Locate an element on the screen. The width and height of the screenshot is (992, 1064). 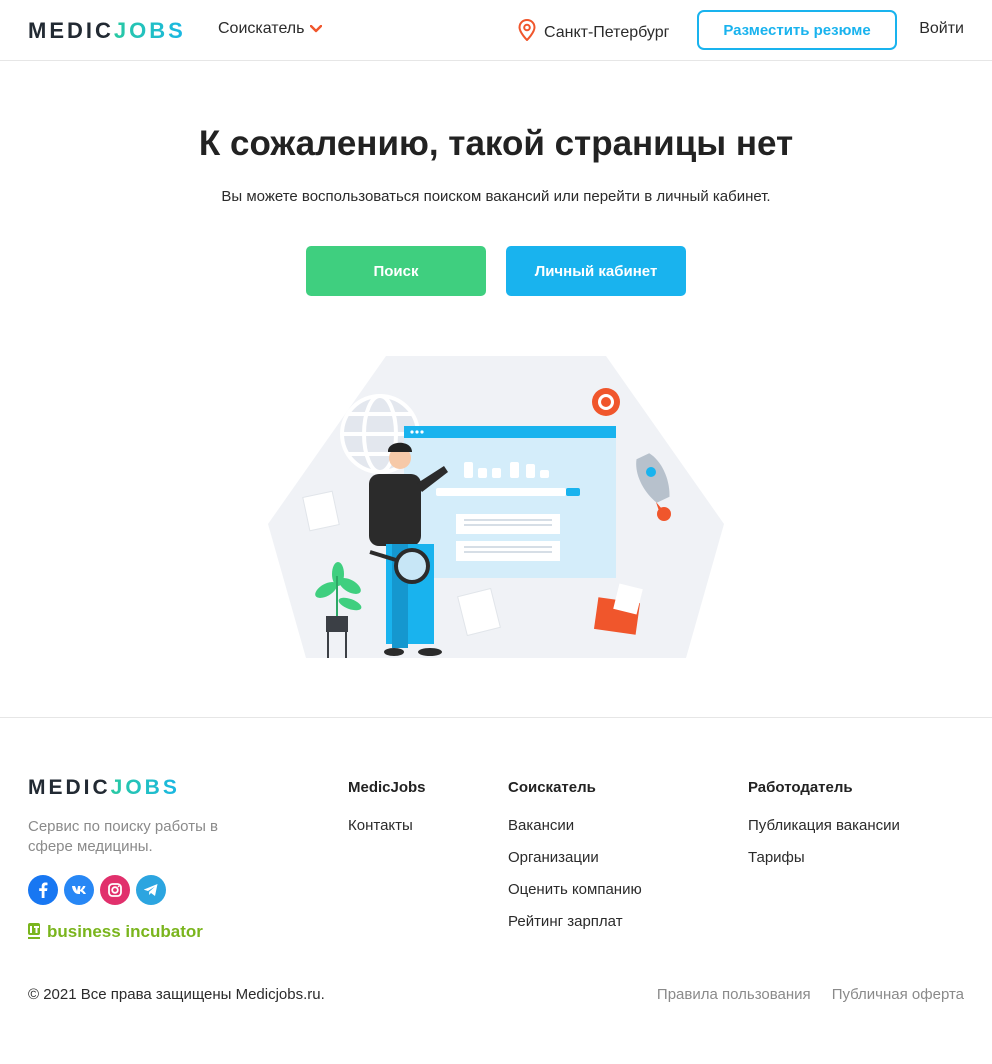
vk-icon is located at coordinates (79, 890).